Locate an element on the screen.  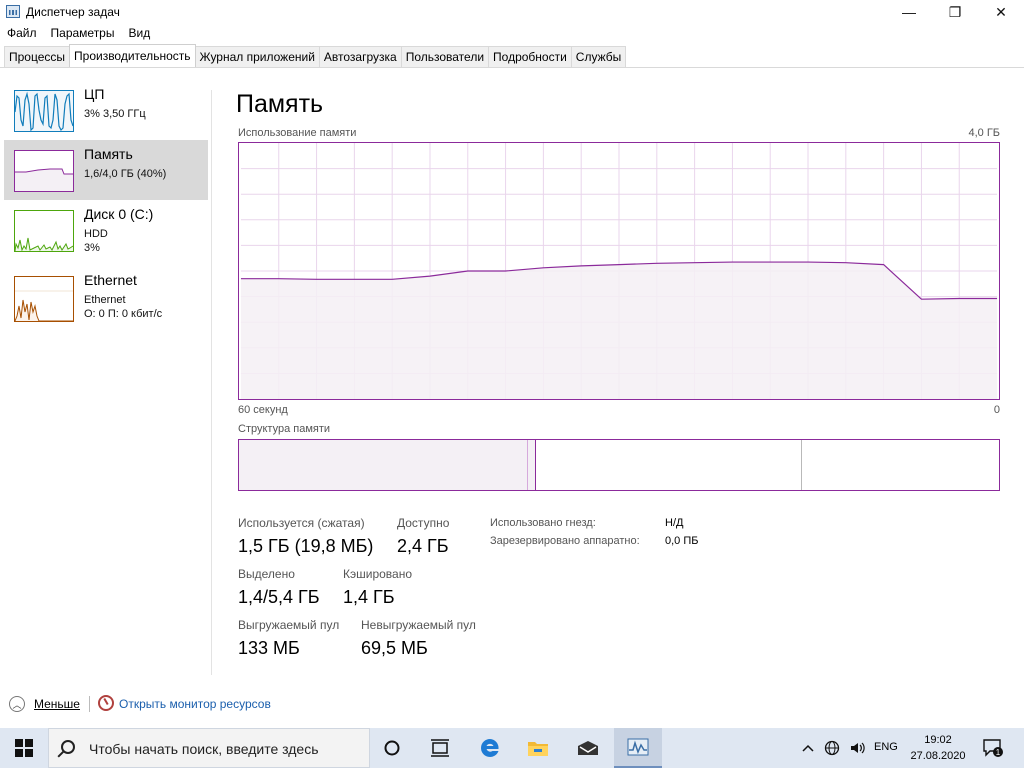
restore-button: ❐ is located at coordinates (955, 12).